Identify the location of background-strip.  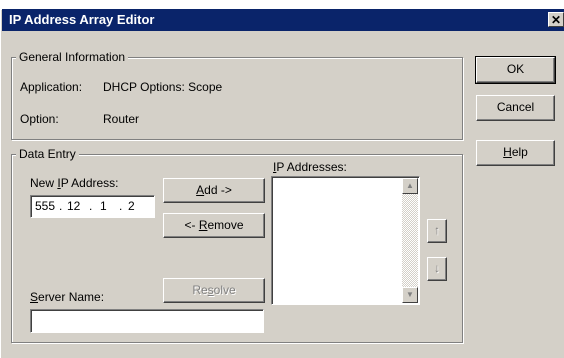
(282, 4).